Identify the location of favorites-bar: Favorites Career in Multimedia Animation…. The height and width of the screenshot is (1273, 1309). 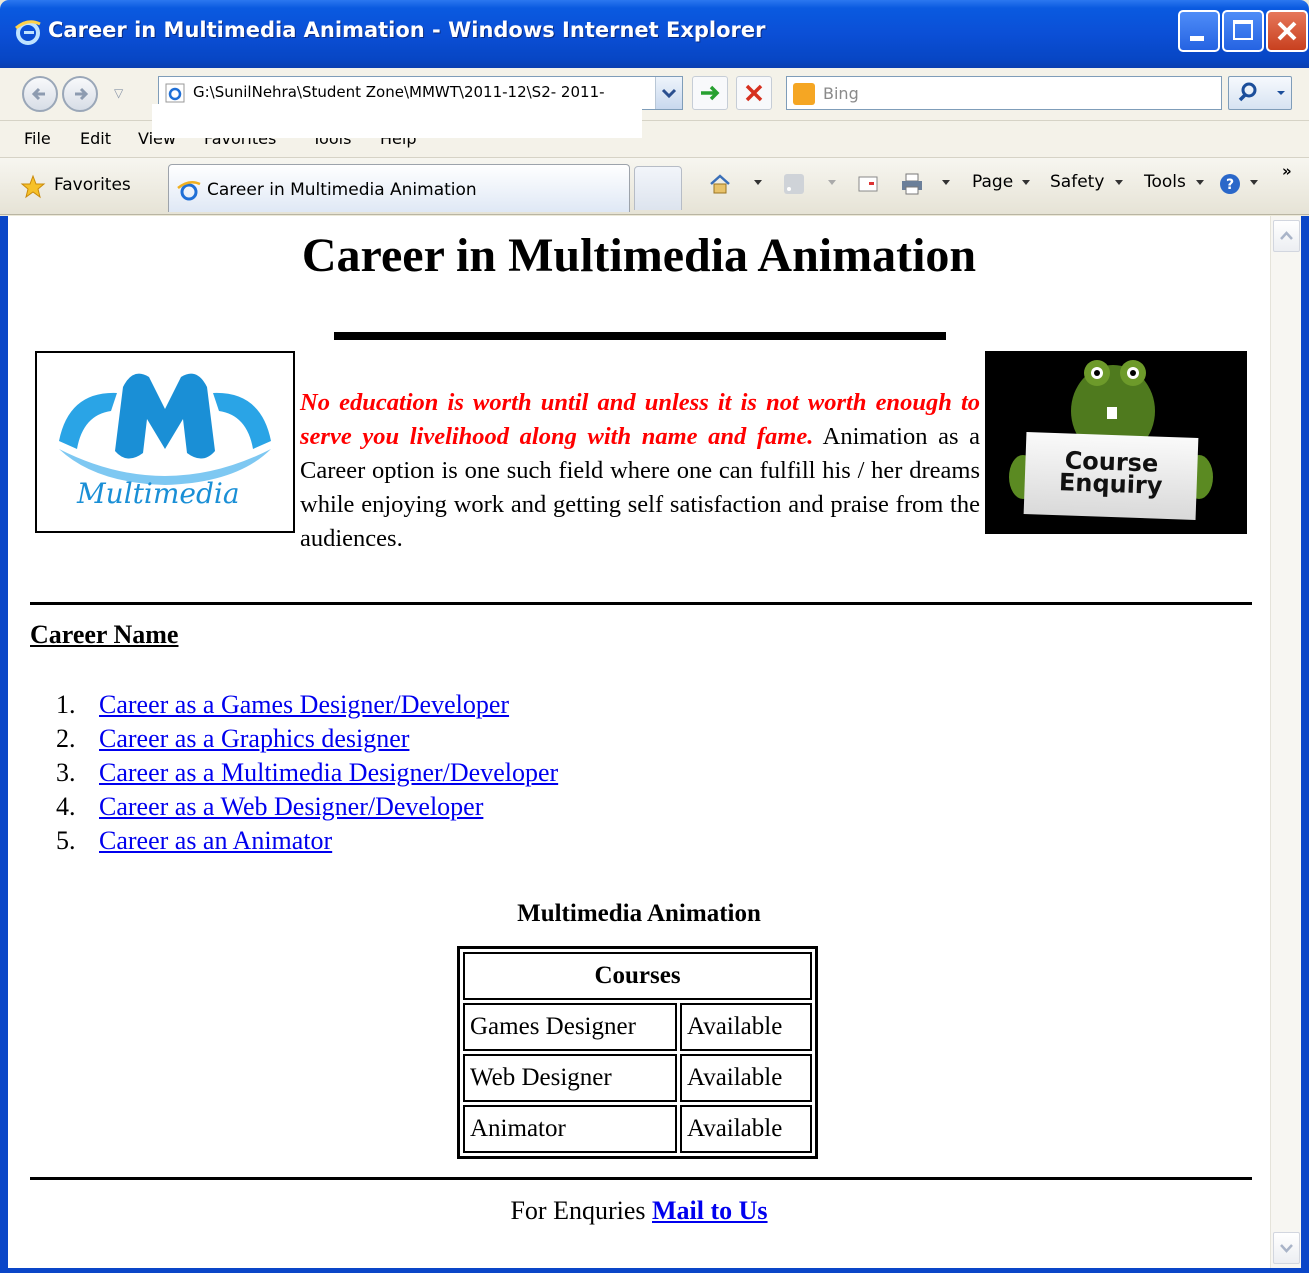
(654, 186).